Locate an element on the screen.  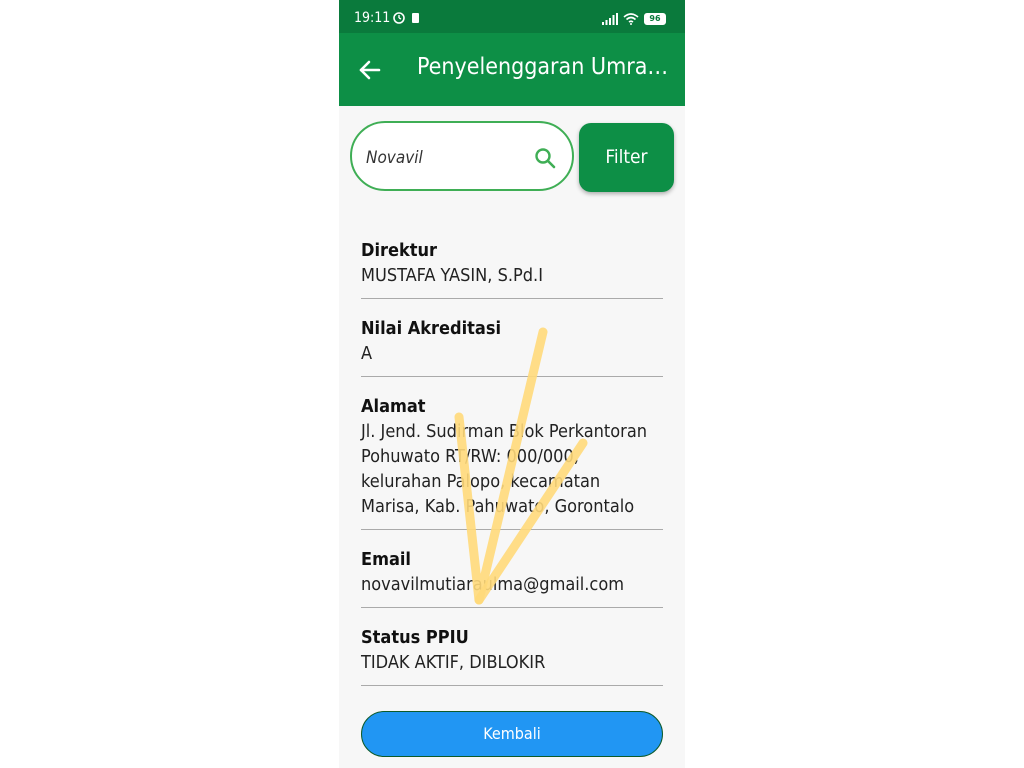
field-value: A is located at coordinates (367, 353).